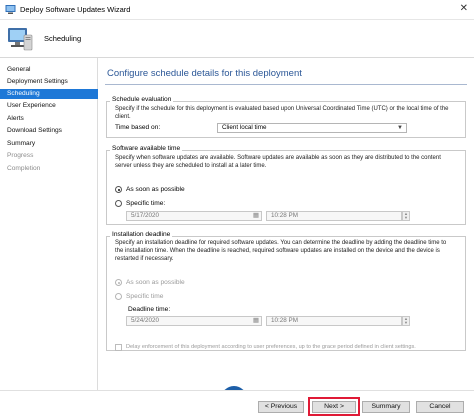  Describe the element at coordinates (20, 39) in the screenshot. I see `computer-setup-icon` at that location.